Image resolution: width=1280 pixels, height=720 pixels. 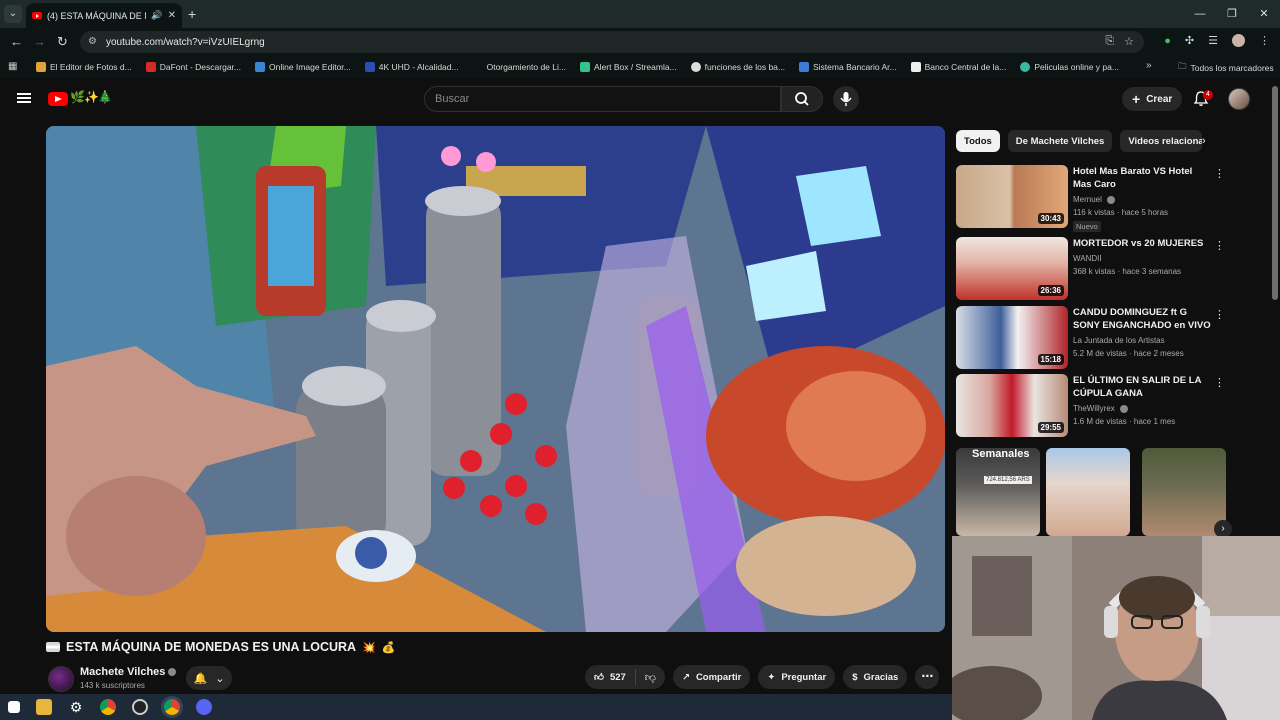 I want to click on all-bookmarks: 🗀 Todos los marcadores, so click(x=1226, y=68).